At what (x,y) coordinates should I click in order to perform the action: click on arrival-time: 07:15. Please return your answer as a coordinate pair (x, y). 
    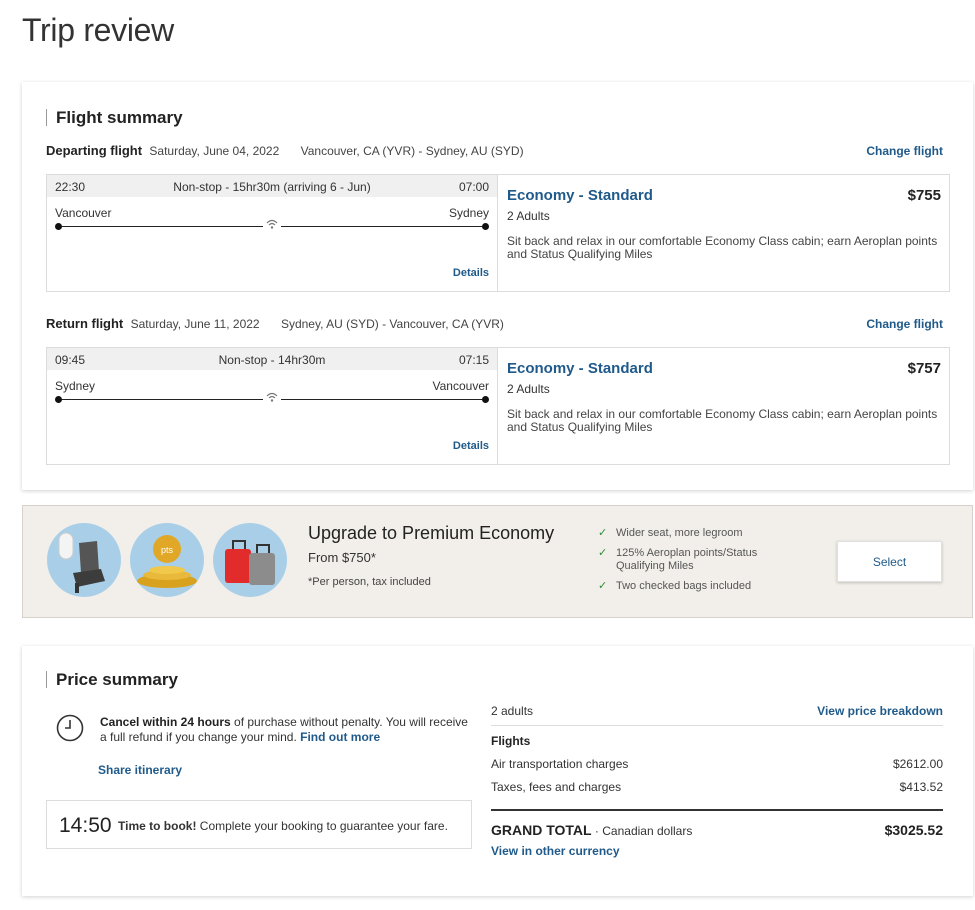
    Looking at the image, I should click on (473, 360).